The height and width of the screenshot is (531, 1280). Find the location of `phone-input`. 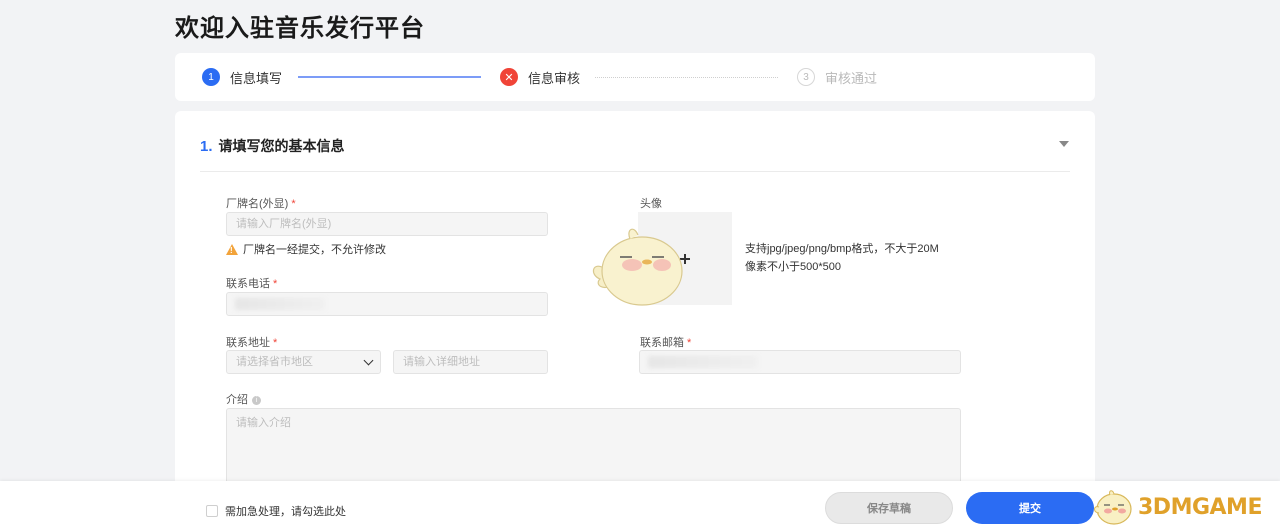

phone-input is located at coordinates (387, 304).